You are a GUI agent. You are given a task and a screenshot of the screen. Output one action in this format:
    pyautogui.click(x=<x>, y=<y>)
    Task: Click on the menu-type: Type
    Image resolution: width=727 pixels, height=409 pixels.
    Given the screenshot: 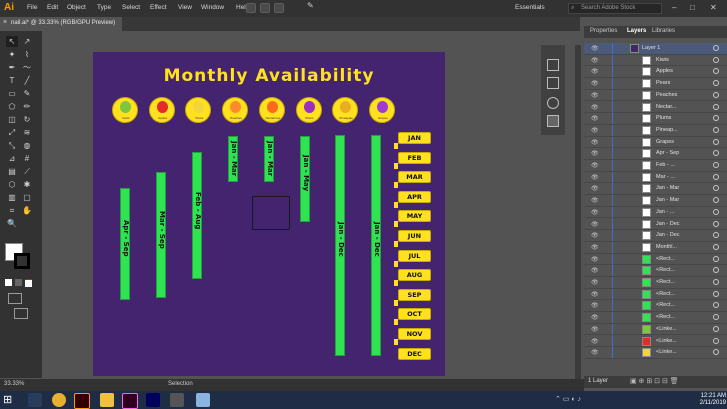 What is the action you would take?
    pyautogui.click(x=104, y=7)
    